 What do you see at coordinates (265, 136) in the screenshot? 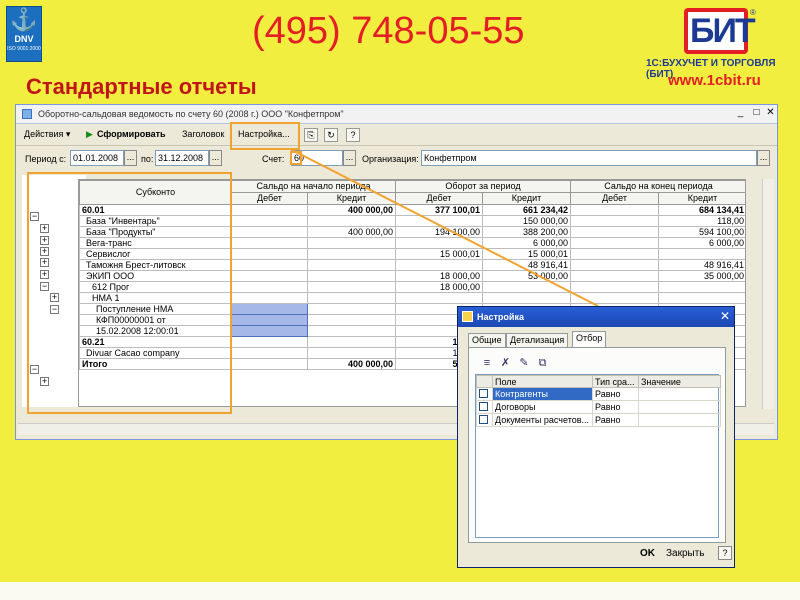
I see `settings-highlight` at bounding box center [265, 136].